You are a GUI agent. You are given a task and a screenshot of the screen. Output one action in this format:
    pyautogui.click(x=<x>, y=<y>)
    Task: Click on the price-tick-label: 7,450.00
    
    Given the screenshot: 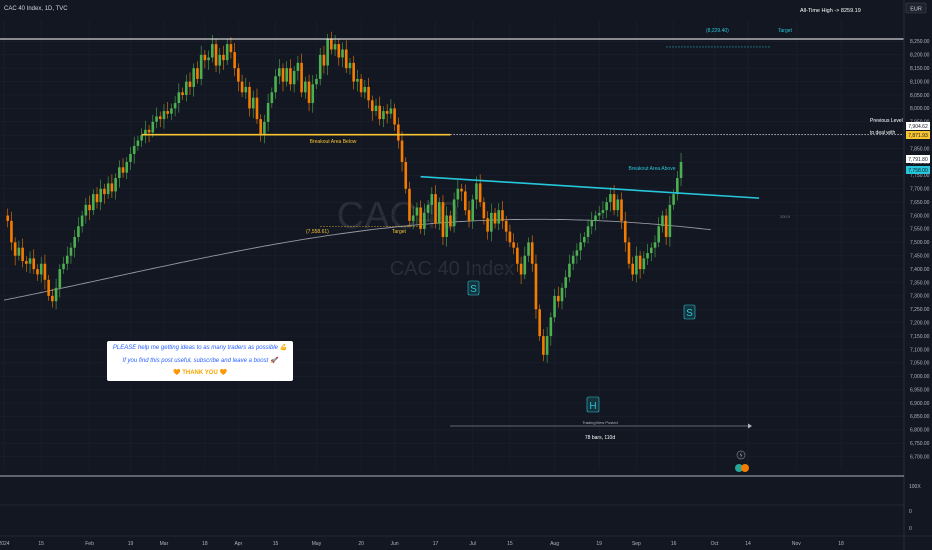 What is the action you would take?
    pyautogui.click(x=920, y=257)
    